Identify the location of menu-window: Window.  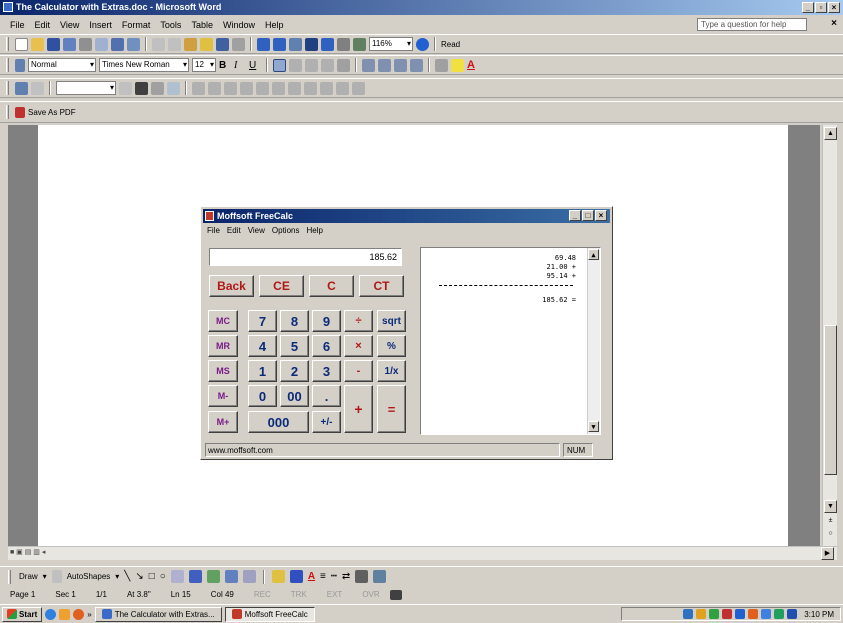
(239, 25).